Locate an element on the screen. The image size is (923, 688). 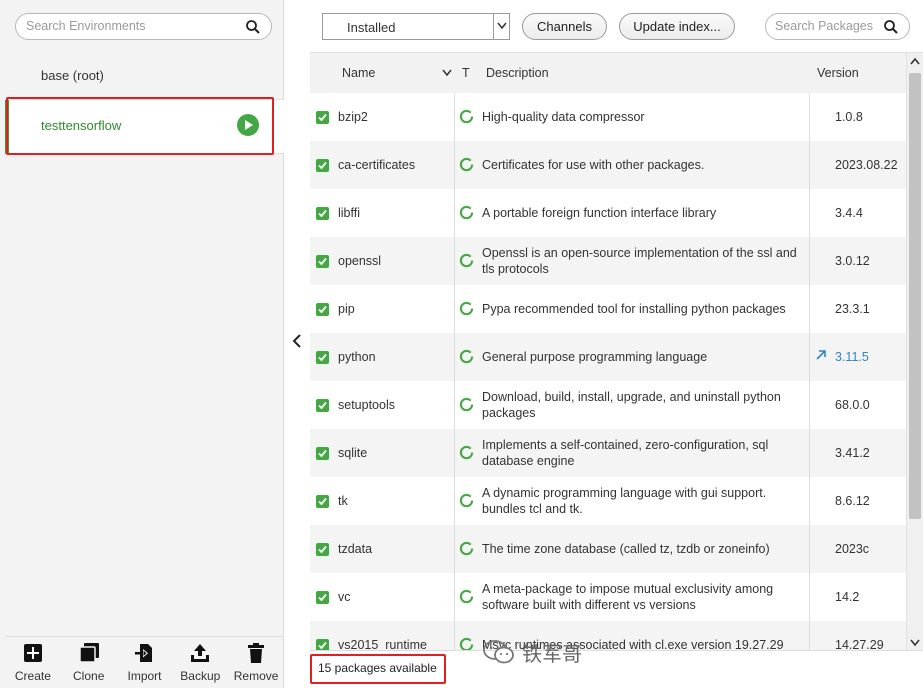
search-packages-field is located at coordinates (837, 26).